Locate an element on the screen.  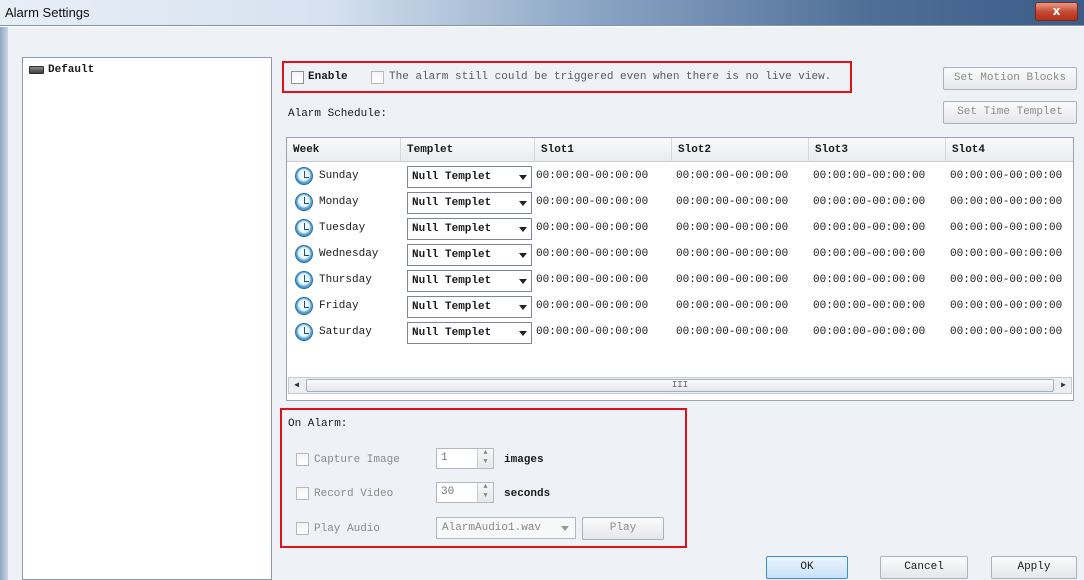
scroll-thumb: III is located at coordinates (680, 385).